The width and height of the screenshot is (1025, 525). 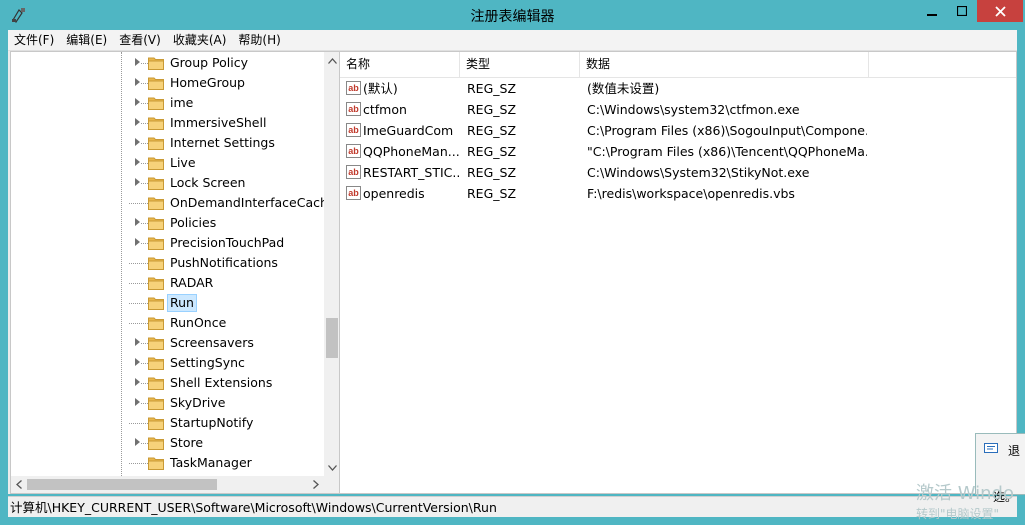 I want to click on tree-item: Group Policy, so click(x=167, y=63).